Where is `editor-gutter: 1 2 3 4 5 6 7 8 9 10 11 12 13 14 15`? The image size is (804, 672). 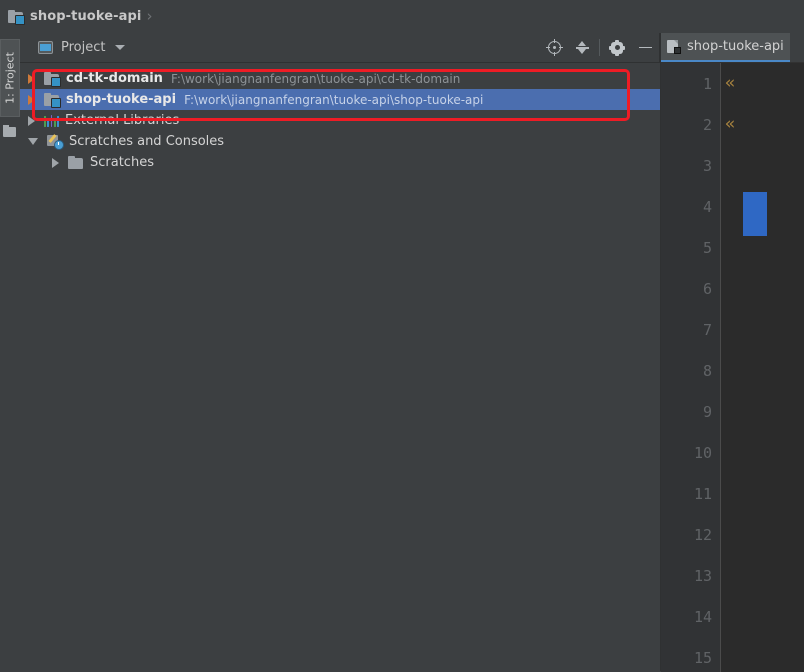 editor-gutter: 1 2 3 4 5 6 7 8 9 10 11 12 13 14 15 is located at coordinates (691, 367).